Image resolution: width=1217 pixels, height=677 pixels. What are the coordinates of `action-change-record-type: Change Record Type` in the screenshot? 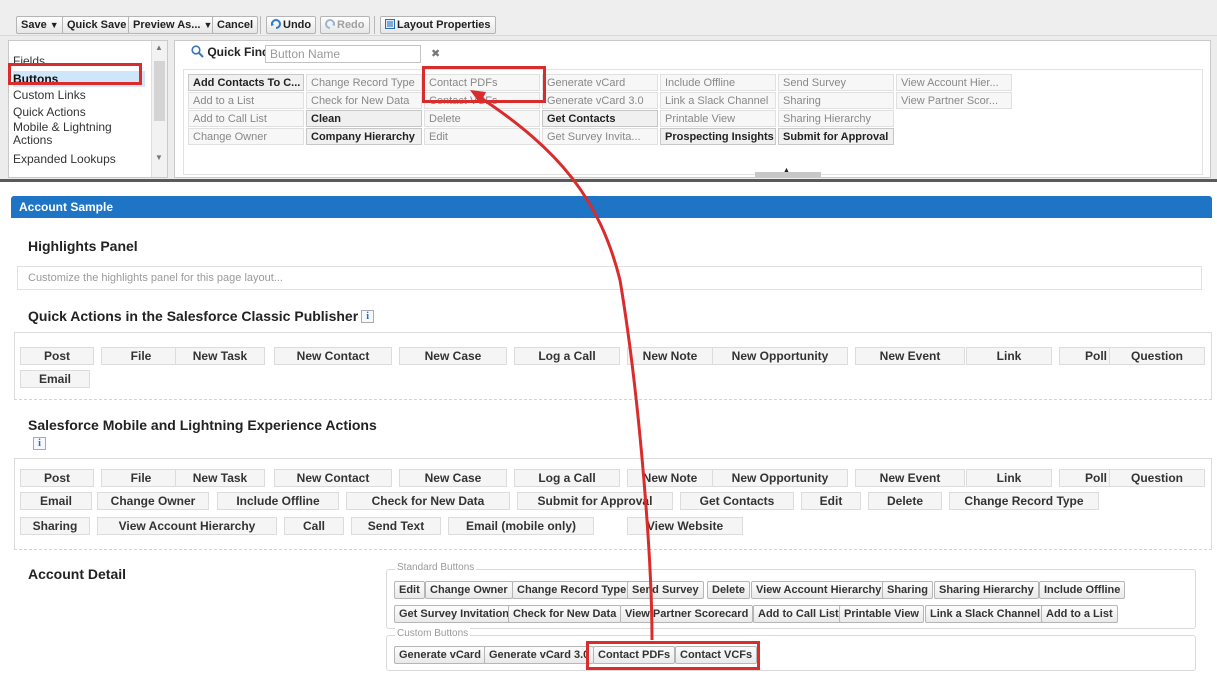 It's located at (1024, 501).